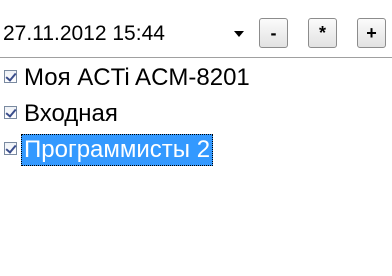 This screenshot has width=392, height=276. I want to click on list-item: Программисты 2, so click(196, 150).